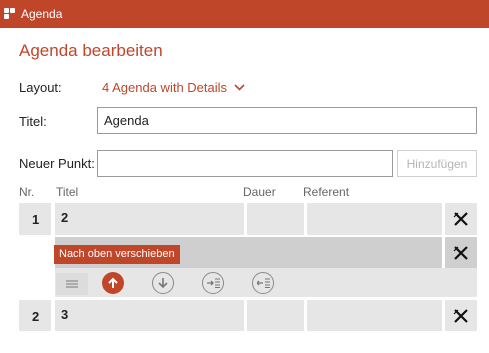 Image resolution: width=489 pixels, height=353 pixels. I want to click on window-titlebar: Agenda, so click(244, 14).